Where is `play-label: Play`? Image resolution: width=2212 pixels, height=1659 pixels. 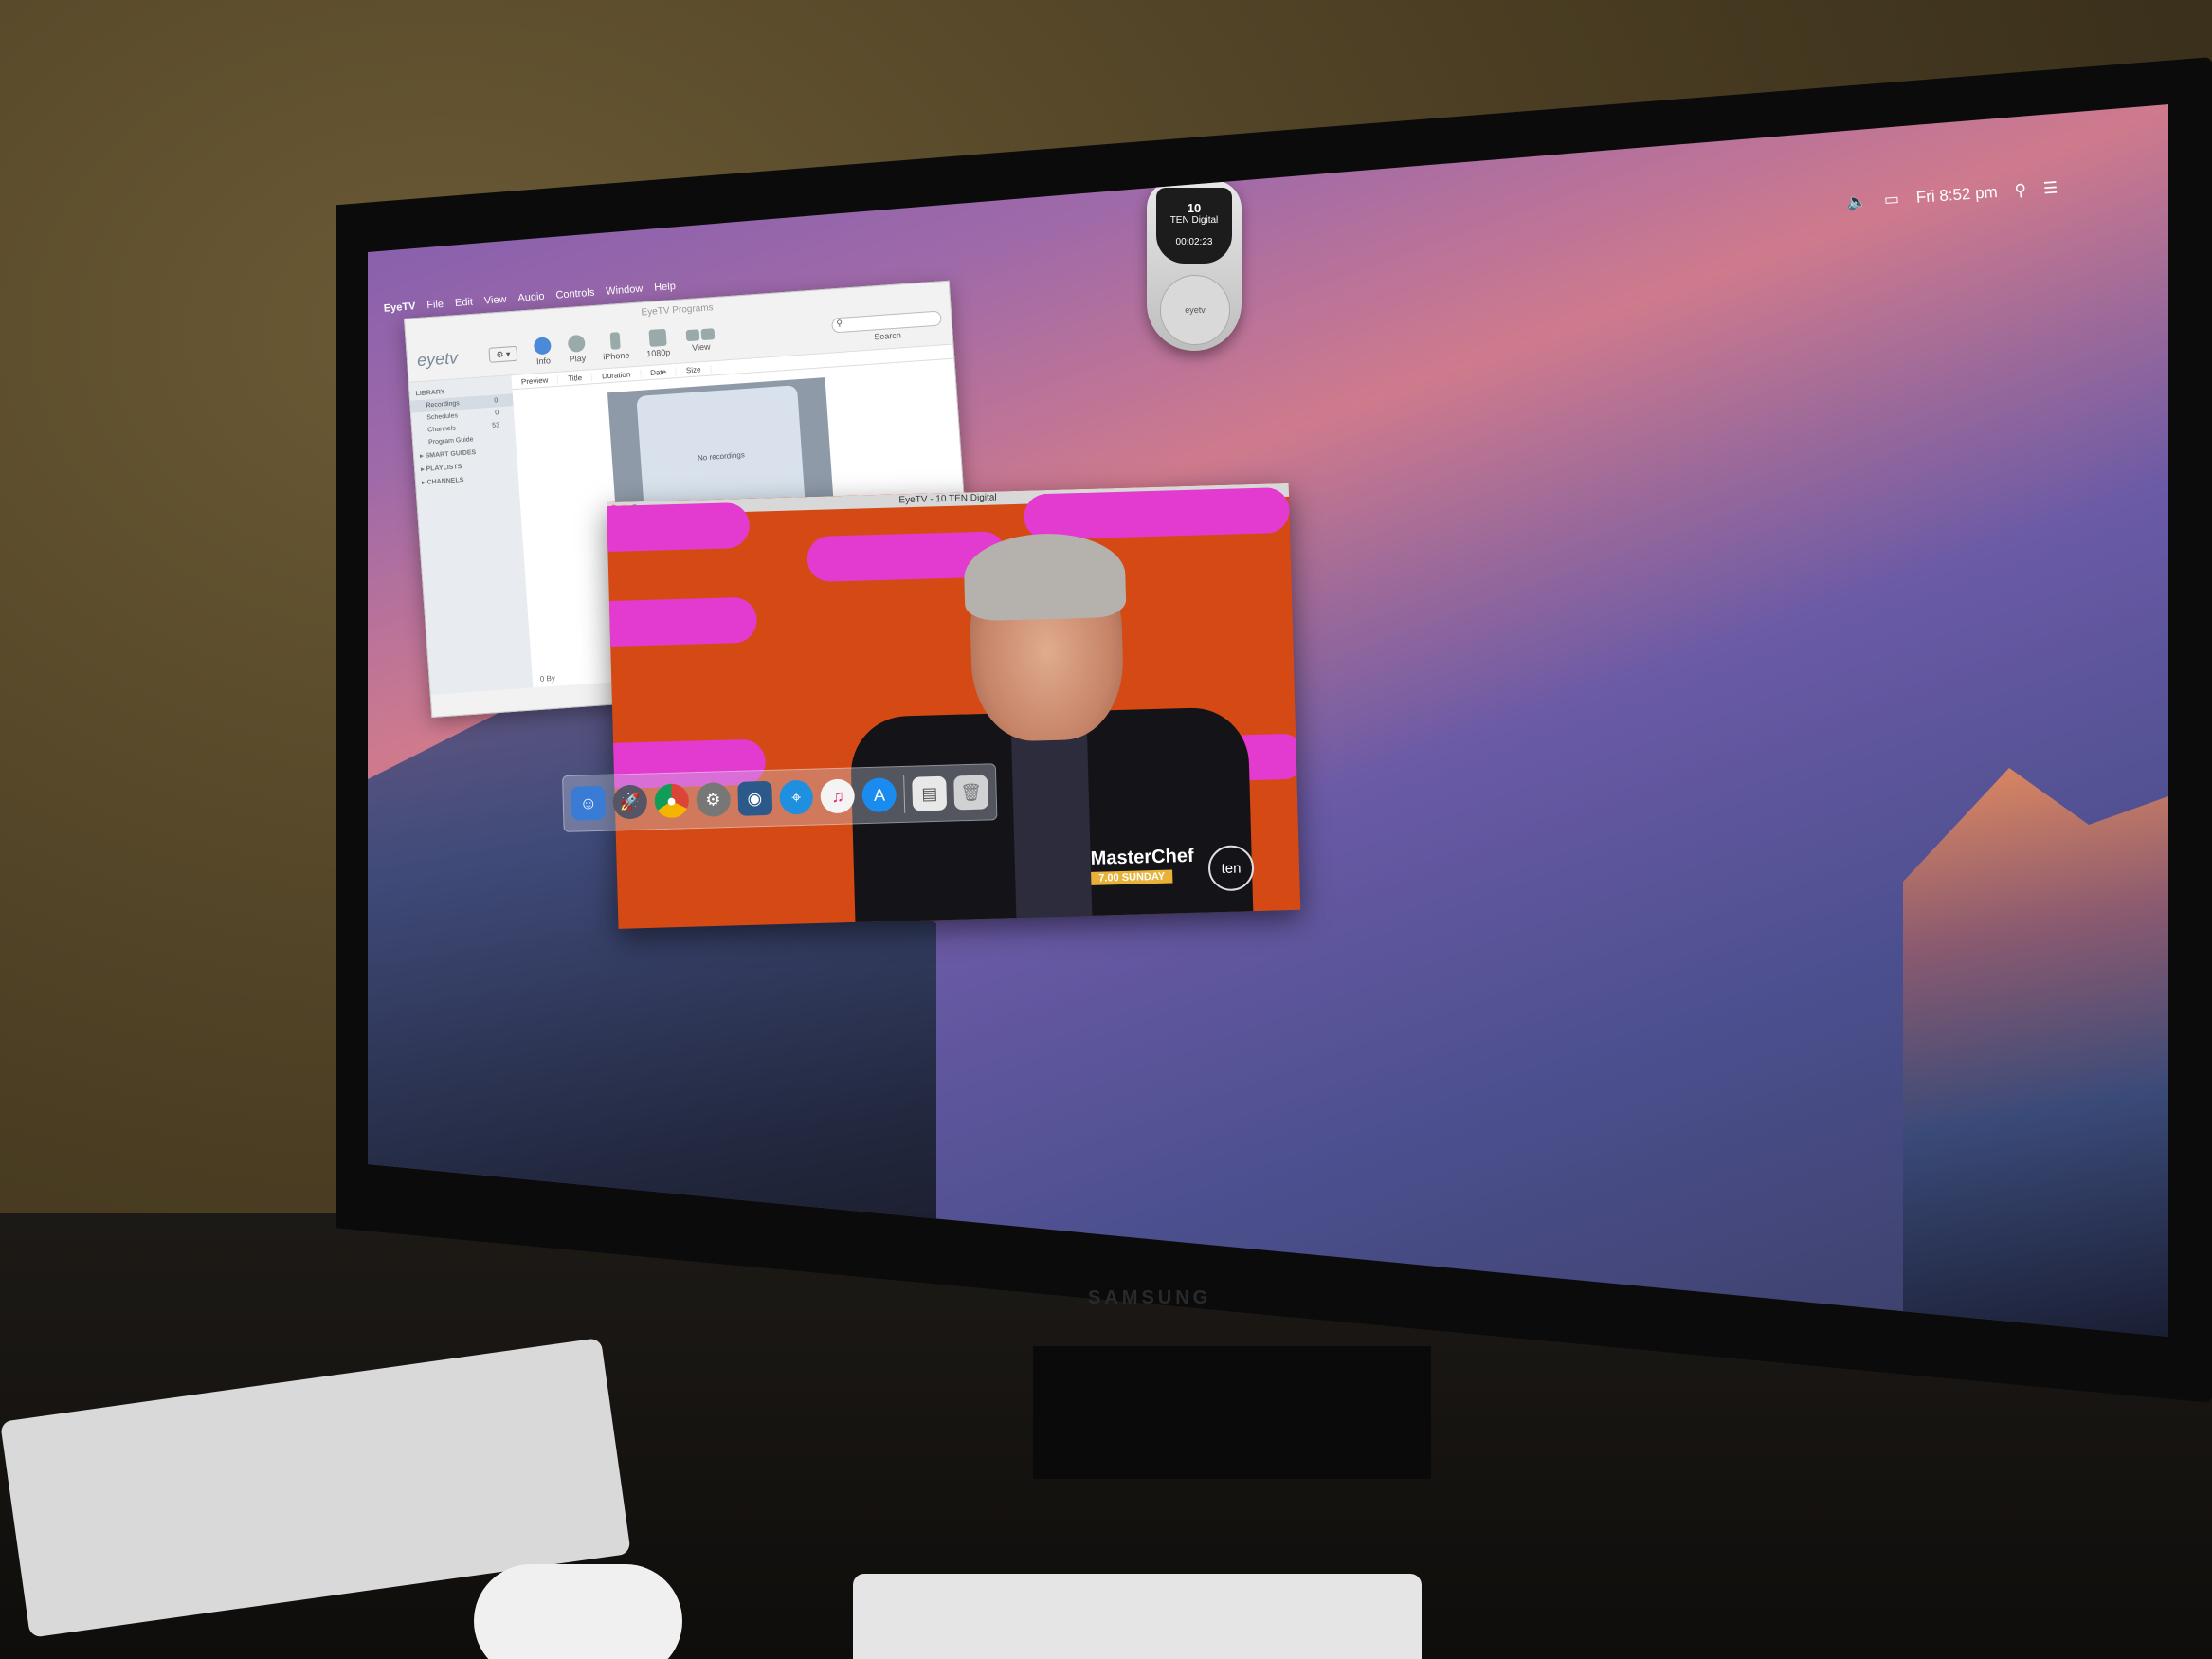
play-label: Play is located at coordinates (578, 358).